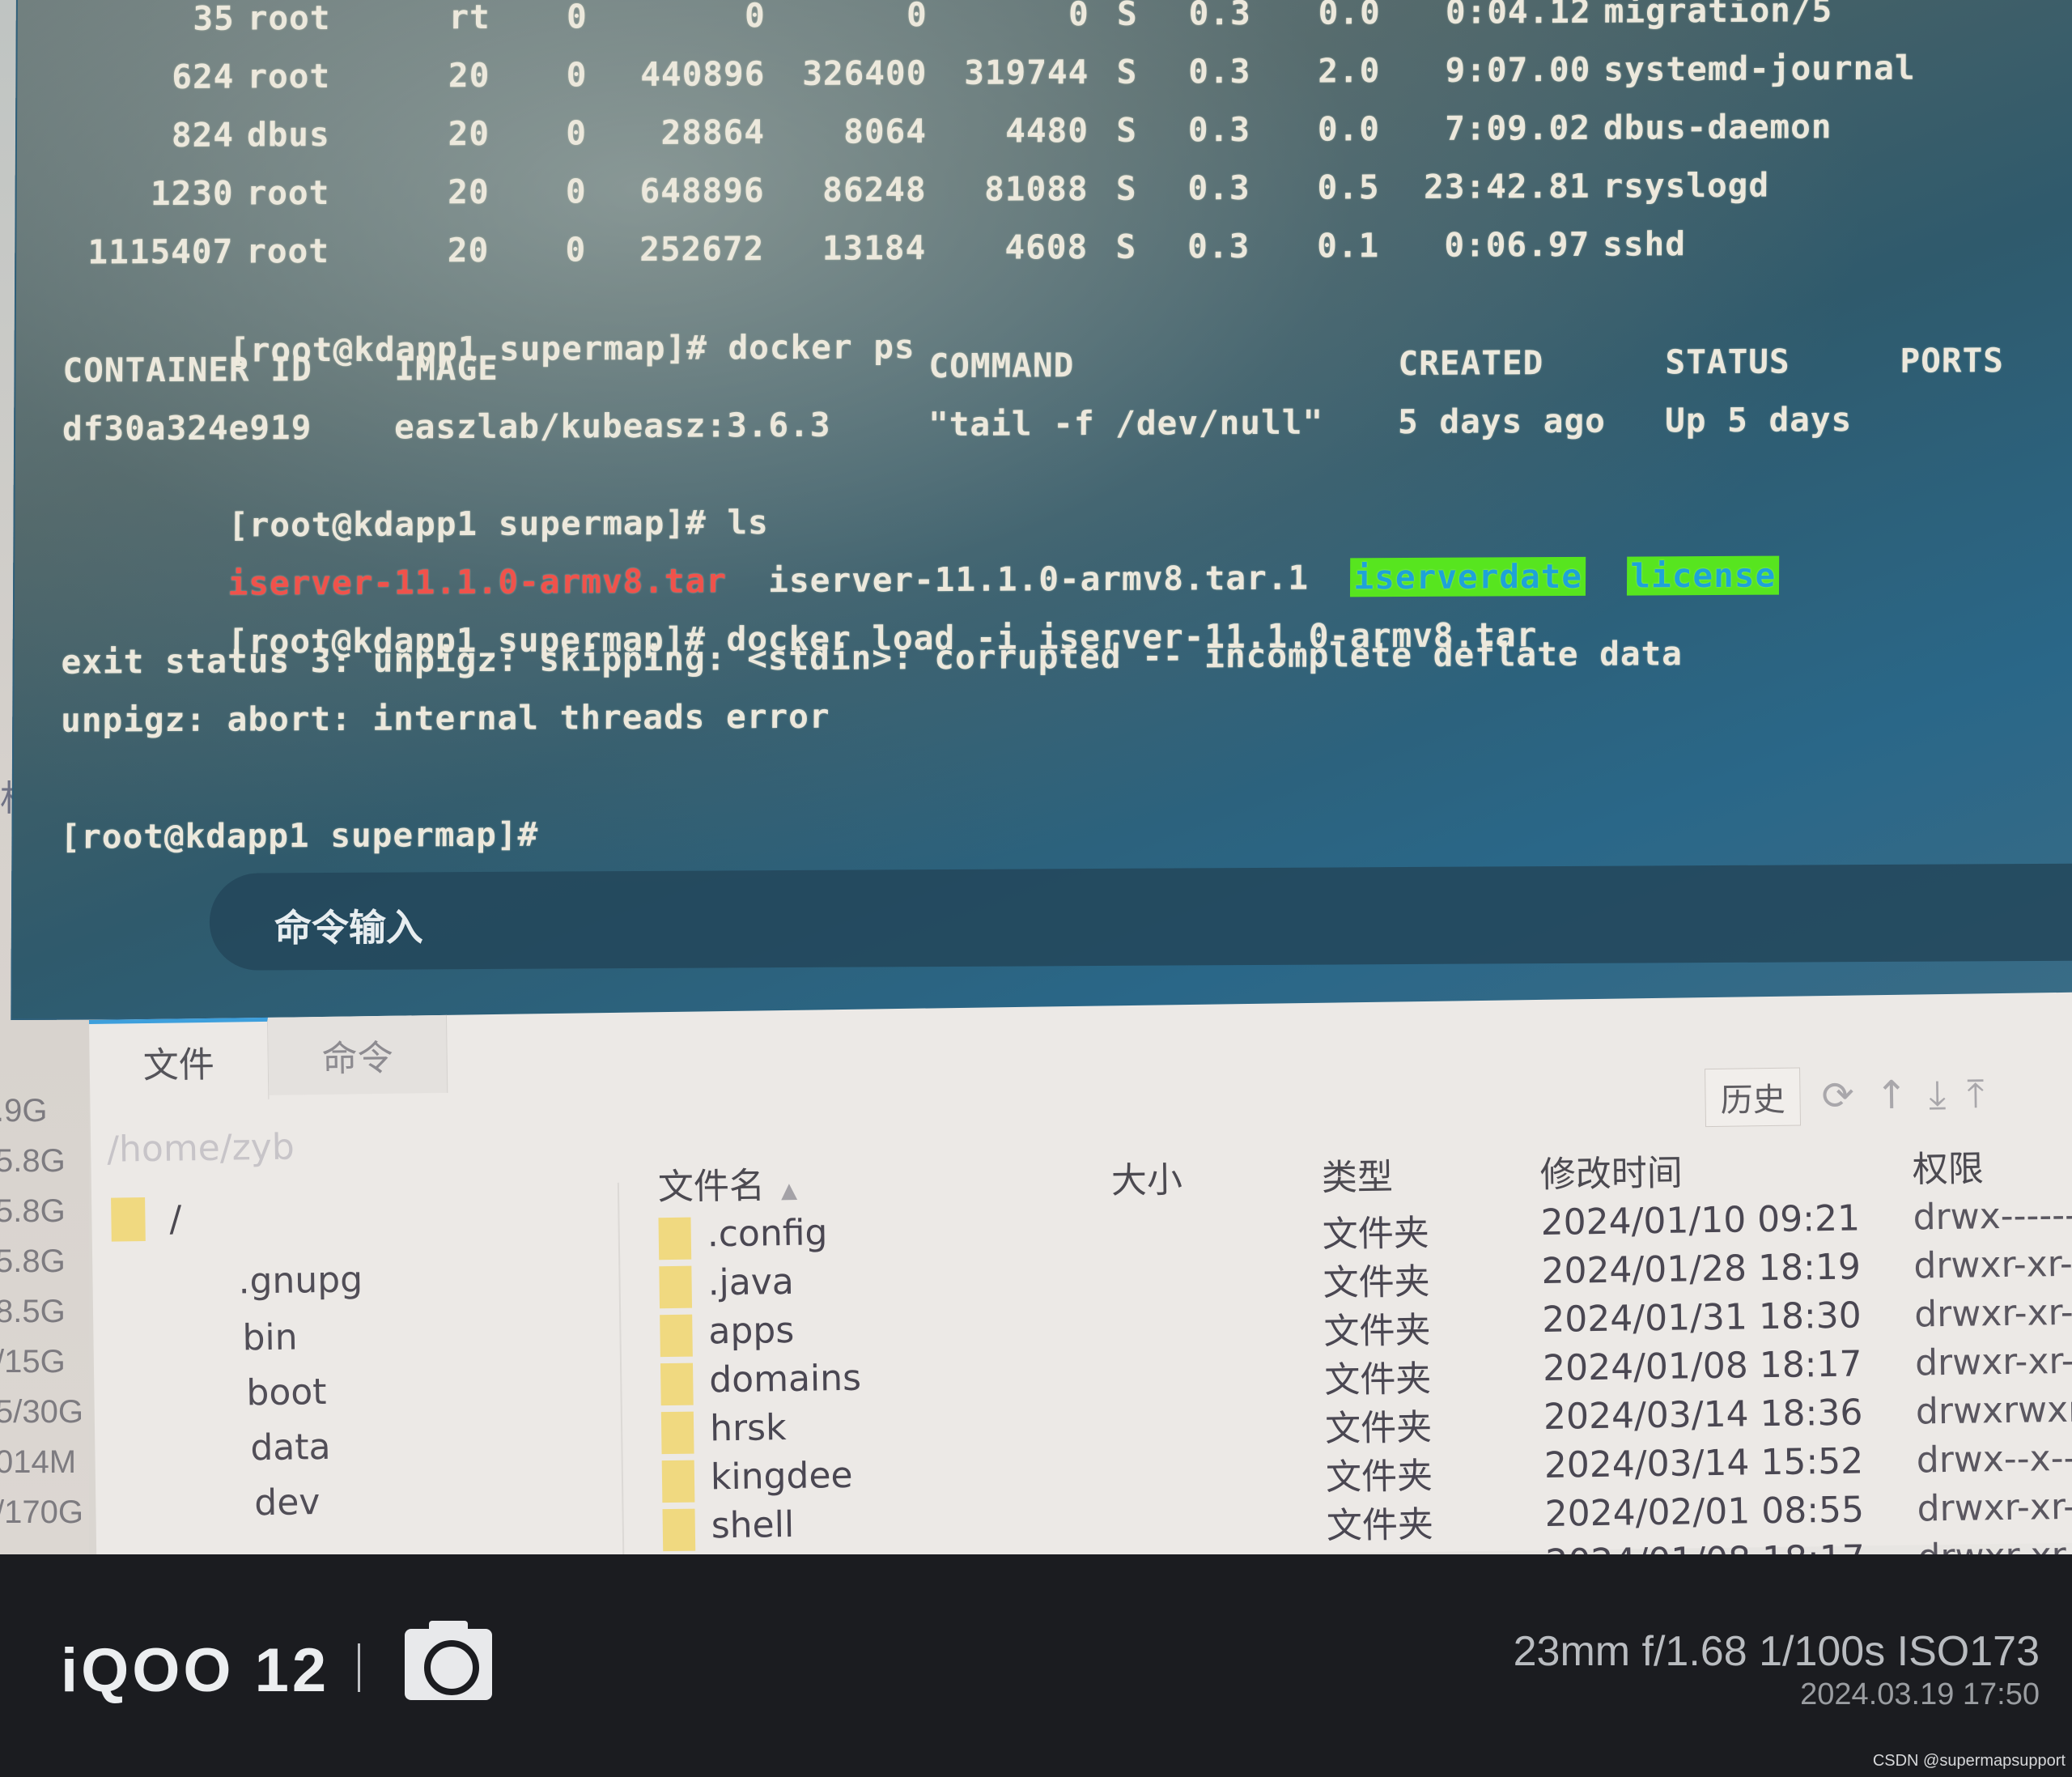 Image resolution: width=2072 pixels, height=1777 pixels. What do you see at coordinates (1348, 187) in the screenshot?
I see `mem: 0.5` at bounding box center [1348, 187].